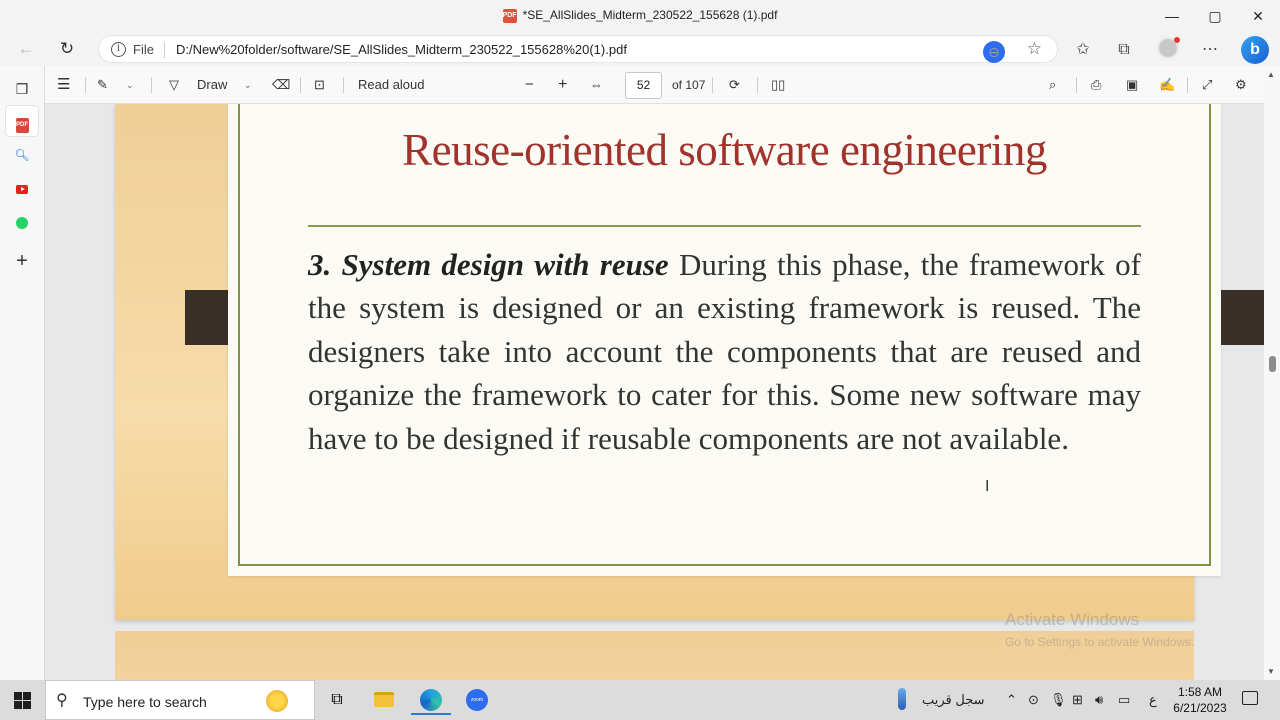 Image resolution: width=1280 pixels, height=720 pixels. What do you see at coordinates (26, 49) in the screenshot?
I see `back-icon: ←` at bounding box center [26, 49].